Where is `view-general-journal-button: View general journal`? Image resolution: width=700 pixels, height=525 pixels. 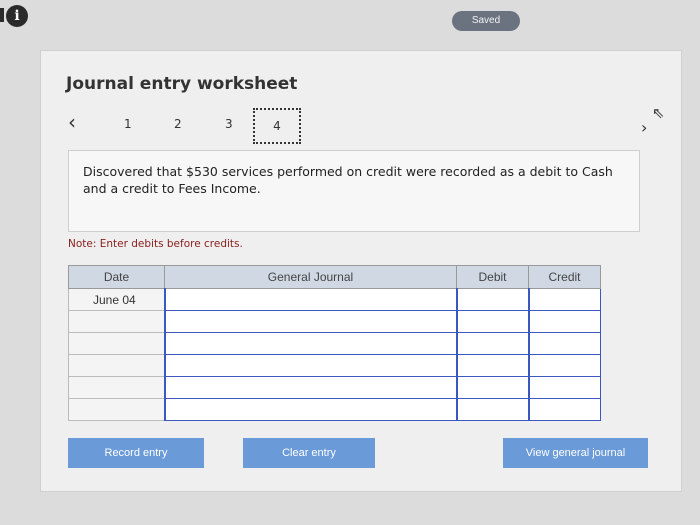
view-general-journal-button: View general journal is located at coordinates (575, 453).